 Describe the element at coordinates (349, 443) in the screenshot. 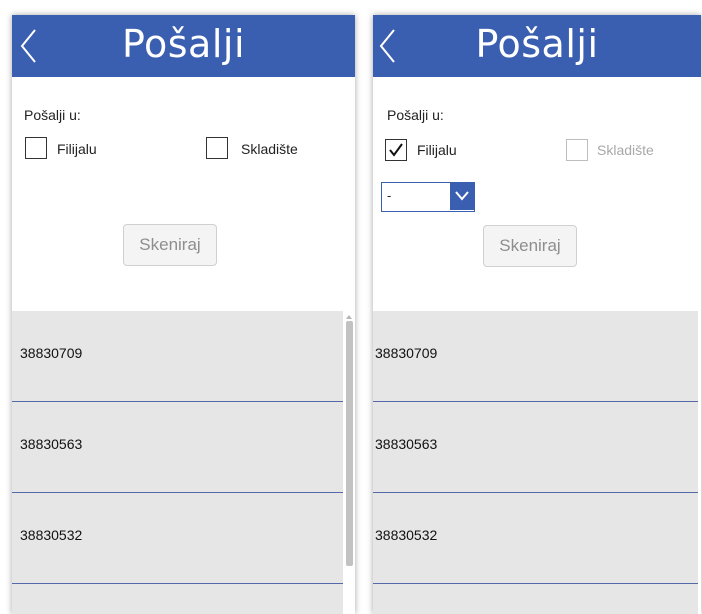

I see `scrollbar-thumb` at that location.